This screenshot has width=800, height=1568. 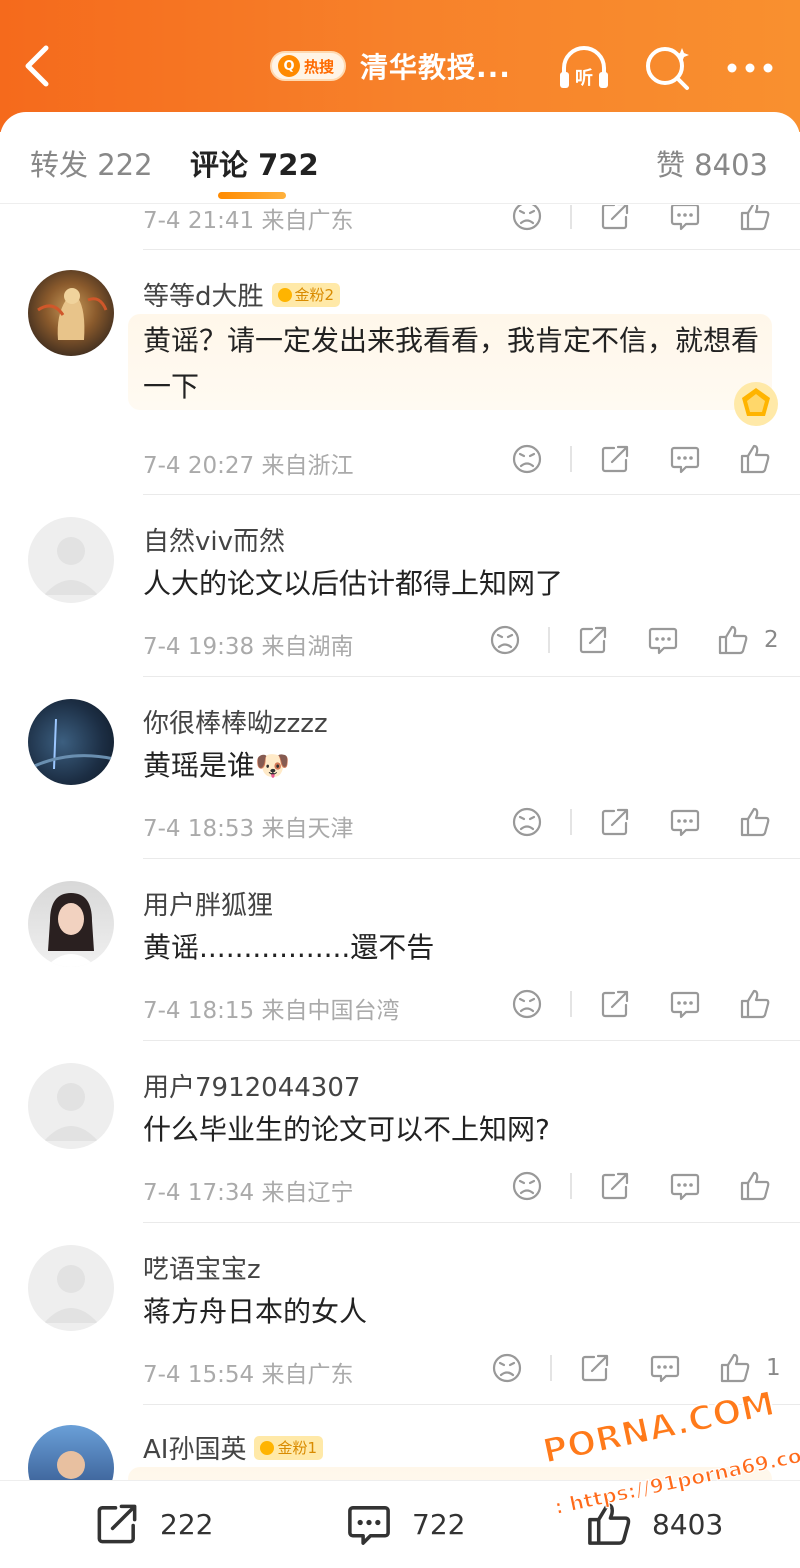 I want to click on comment-item: 你很棒棒呦zzzz 黄瑶是谁🐶 7-4 18:53 来自天津, so click(x=400, y=768).